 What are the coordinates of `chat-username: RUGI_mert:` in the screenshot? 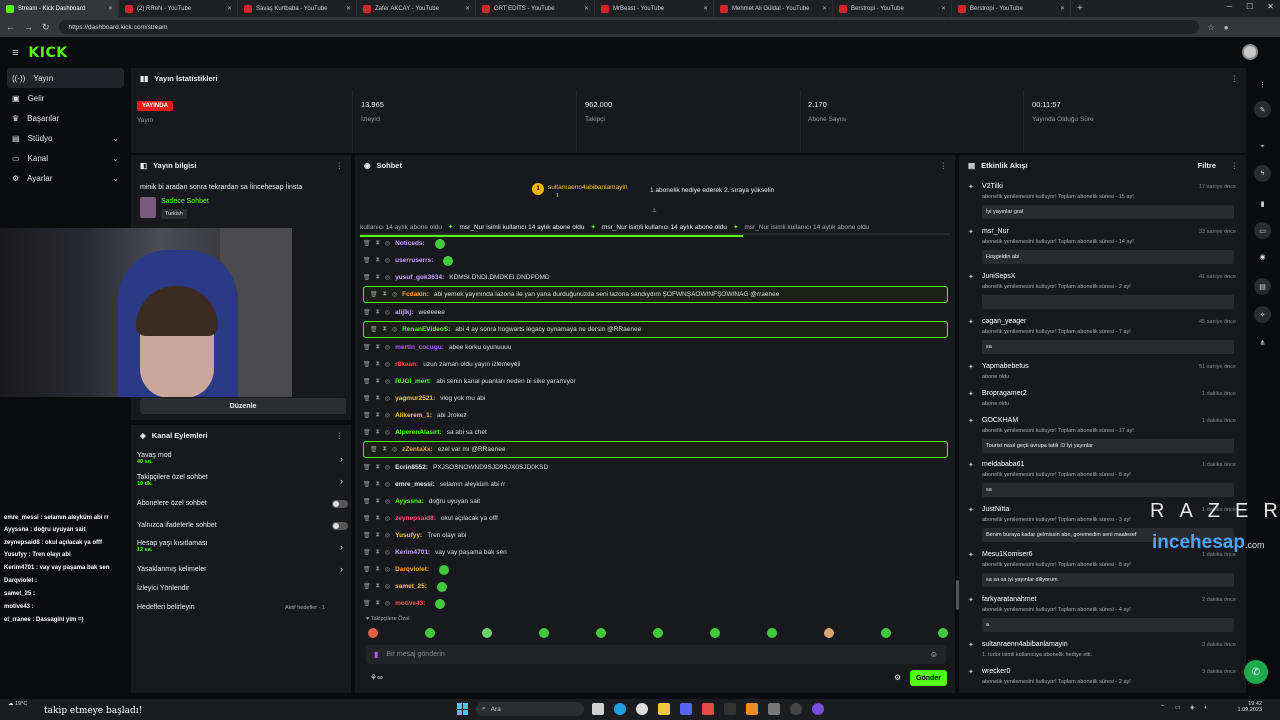 It's located at (413, 381).